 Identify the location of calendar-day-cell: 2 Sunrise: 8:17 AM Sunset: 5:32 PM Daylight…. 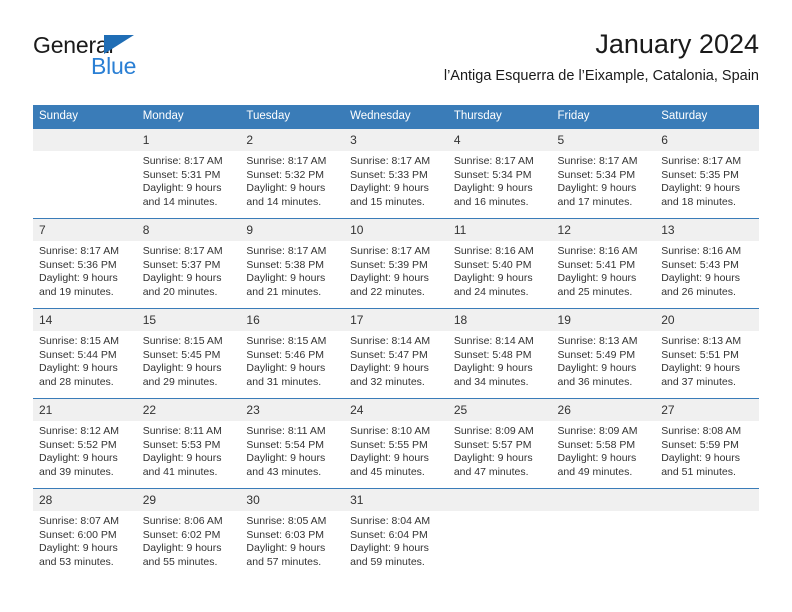
(292, 173).